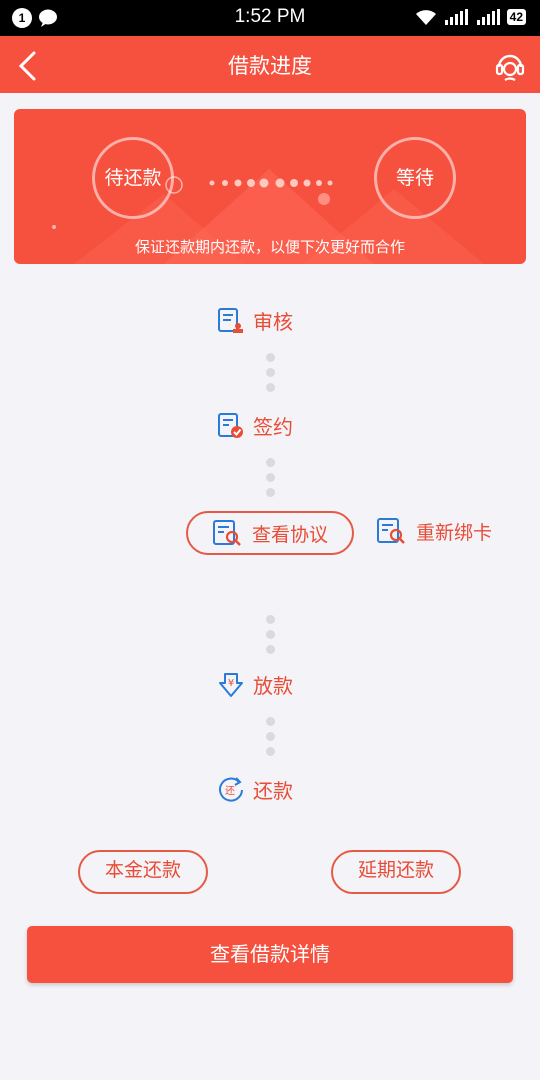 The height and width of the screenshot is (1080, 540). I want to click on repay-cycle-icon: 还, so click(231, 789).